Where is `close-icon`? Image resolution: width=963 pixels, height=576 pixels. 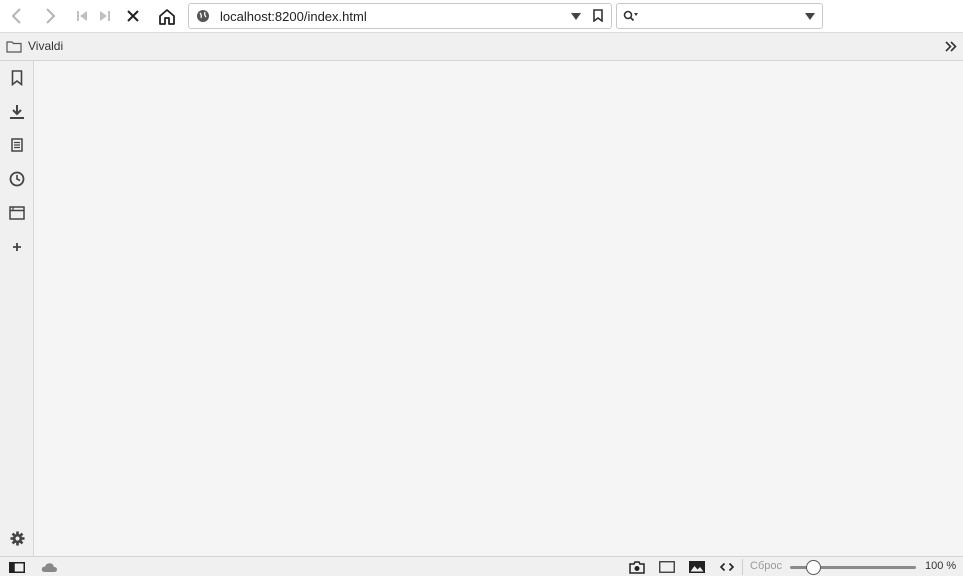
close-icon is located at coordinates (133, 16).